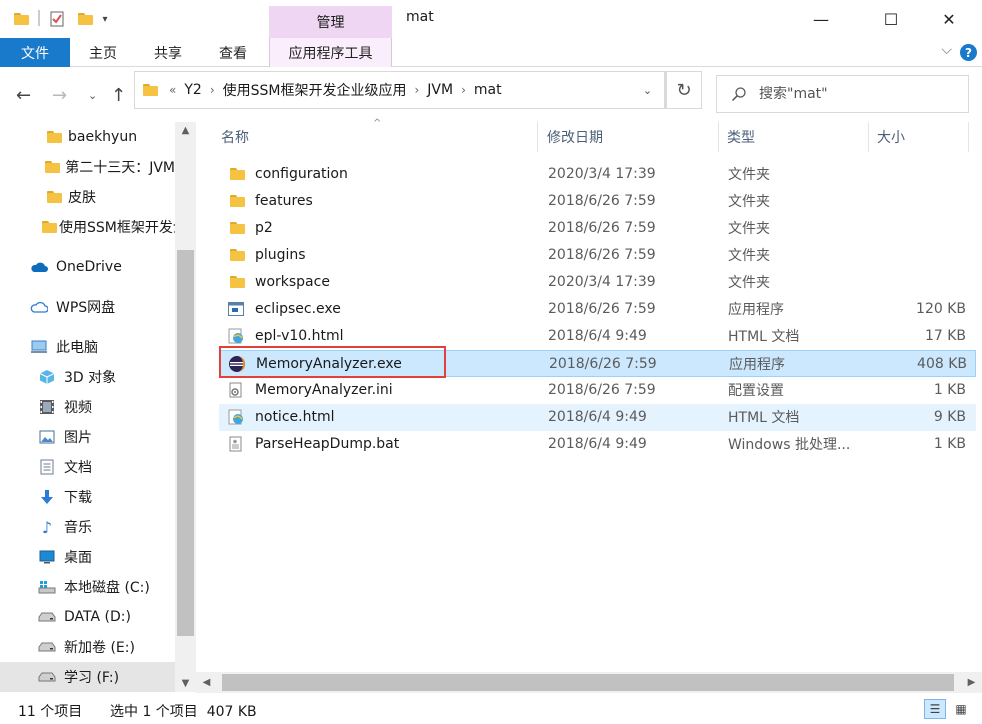 The image size is (982, 724). Describe the element at coordinates (597, 255) in the screenshot. I see `file-row: plugins 2018/6/26 7:59 文件夹` at that location.